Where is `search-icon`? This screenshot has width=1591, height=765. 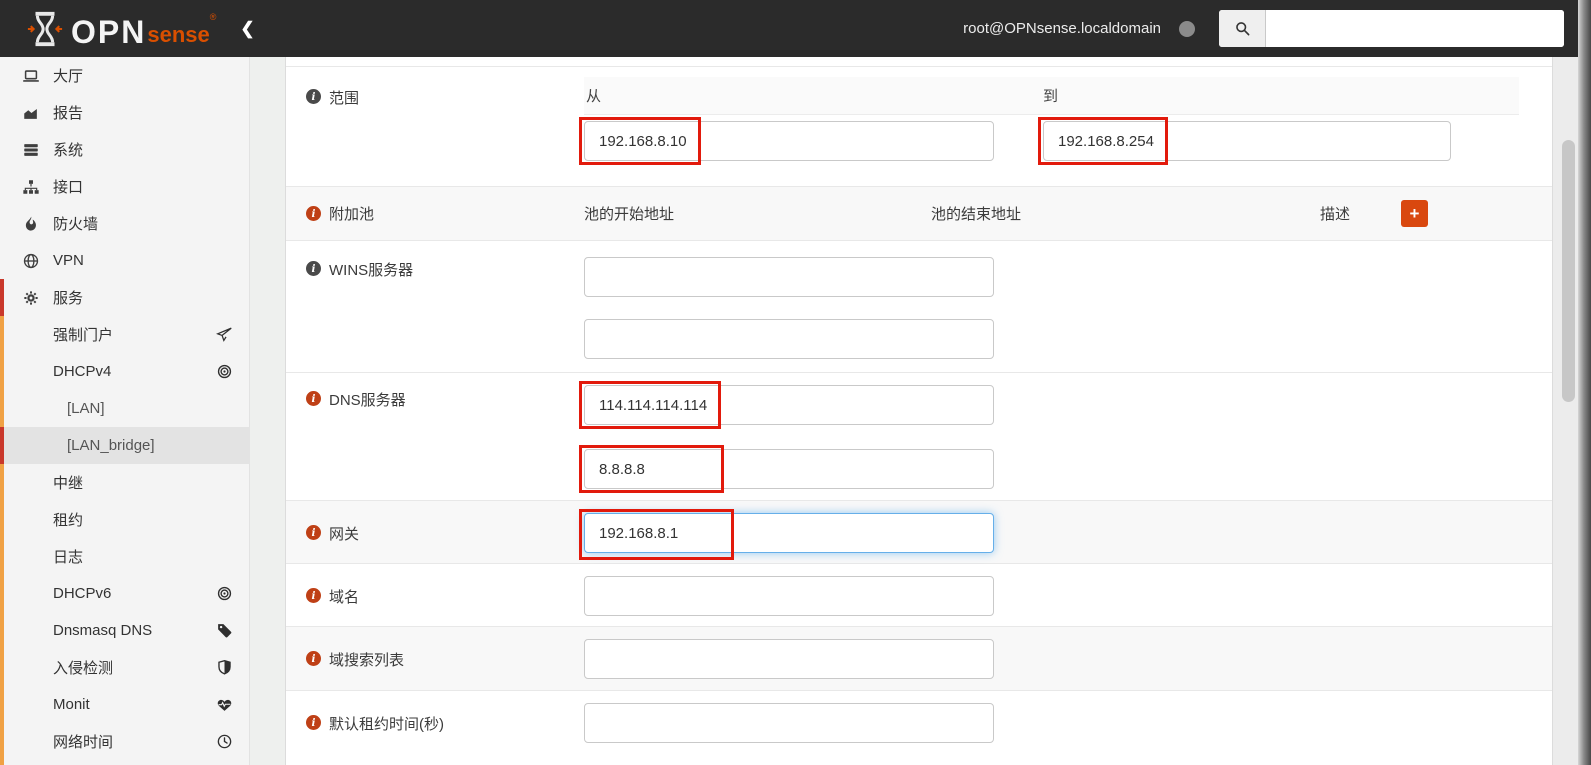
search-icon is located at coordinates (1242, 28).